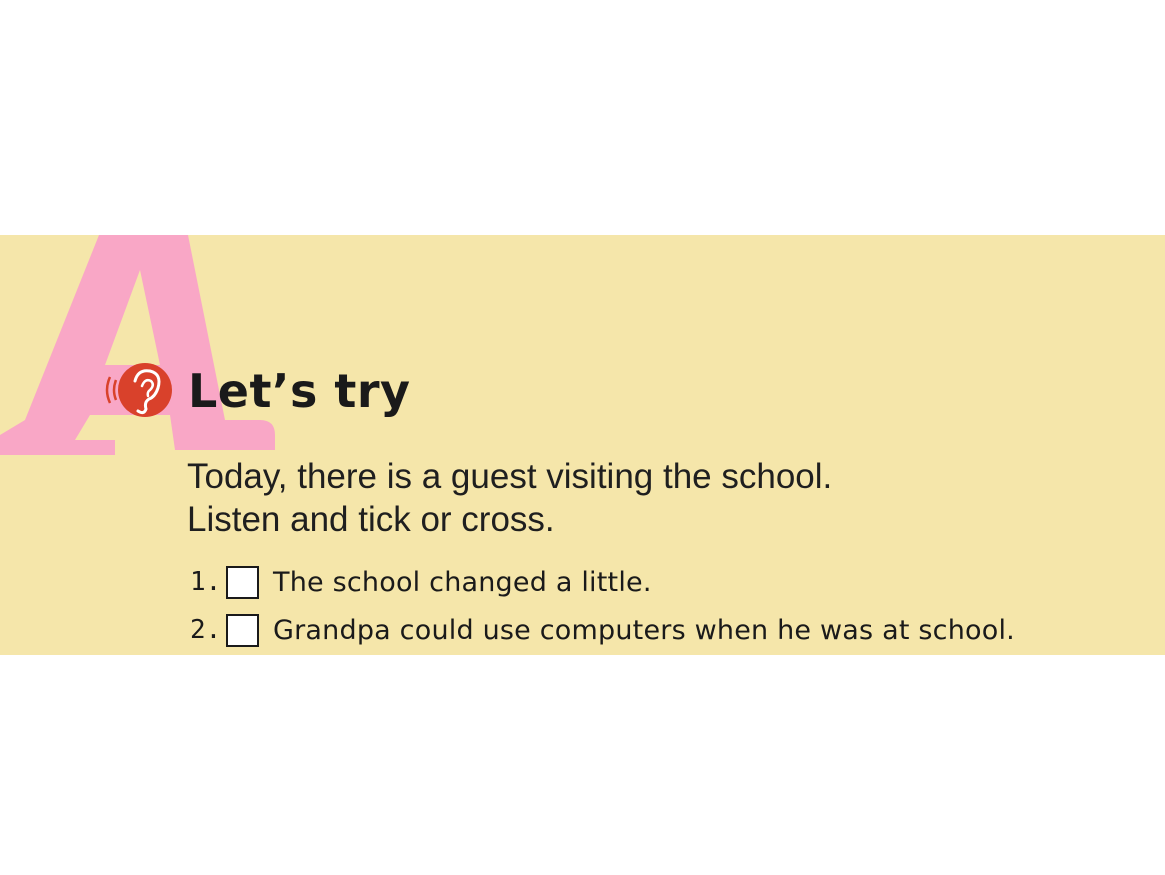 Image resolution: width=1165 pixels, height=875 pixels. I want to click on list-item: 1. The school changed a little., so click(602, 582).